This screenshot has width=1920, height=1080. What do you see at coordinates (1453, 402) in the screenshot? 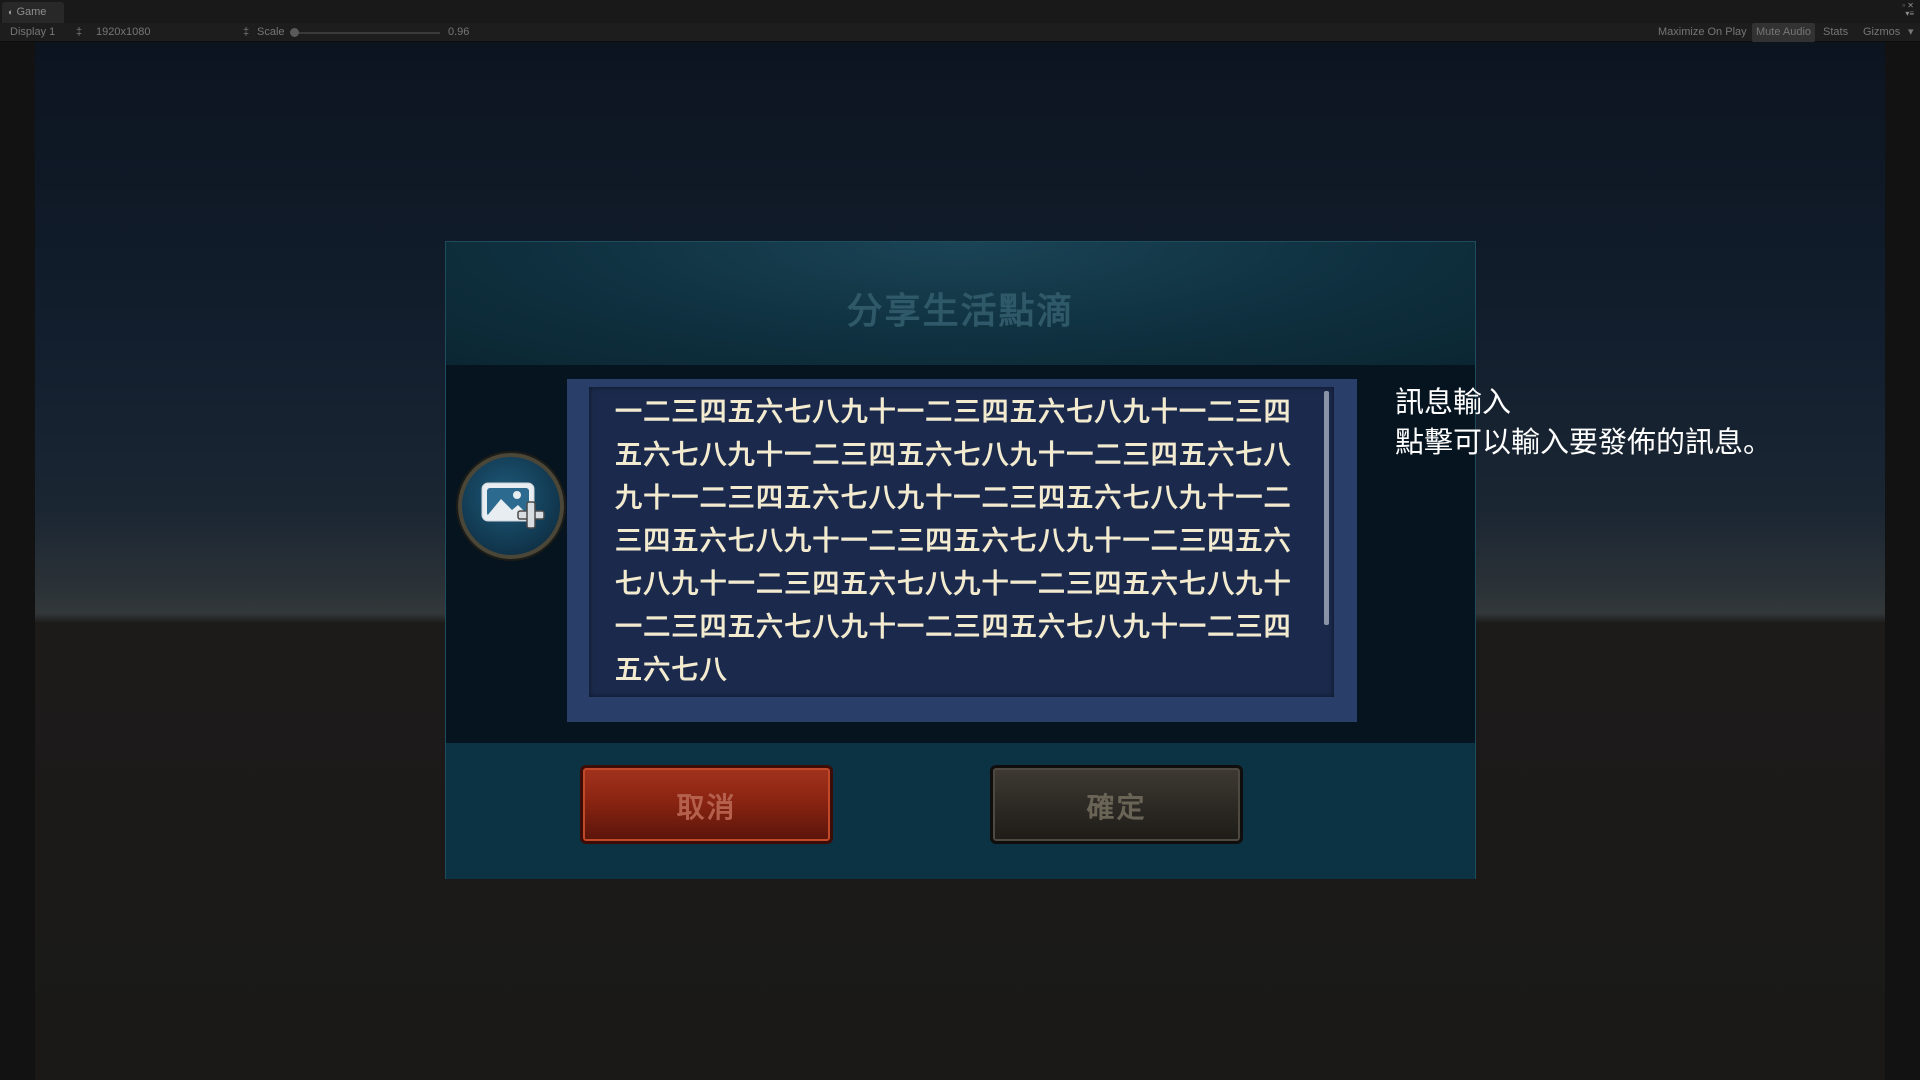
I see `tooltip-title: 訊息輸入` at bounding box center [1453, 402].